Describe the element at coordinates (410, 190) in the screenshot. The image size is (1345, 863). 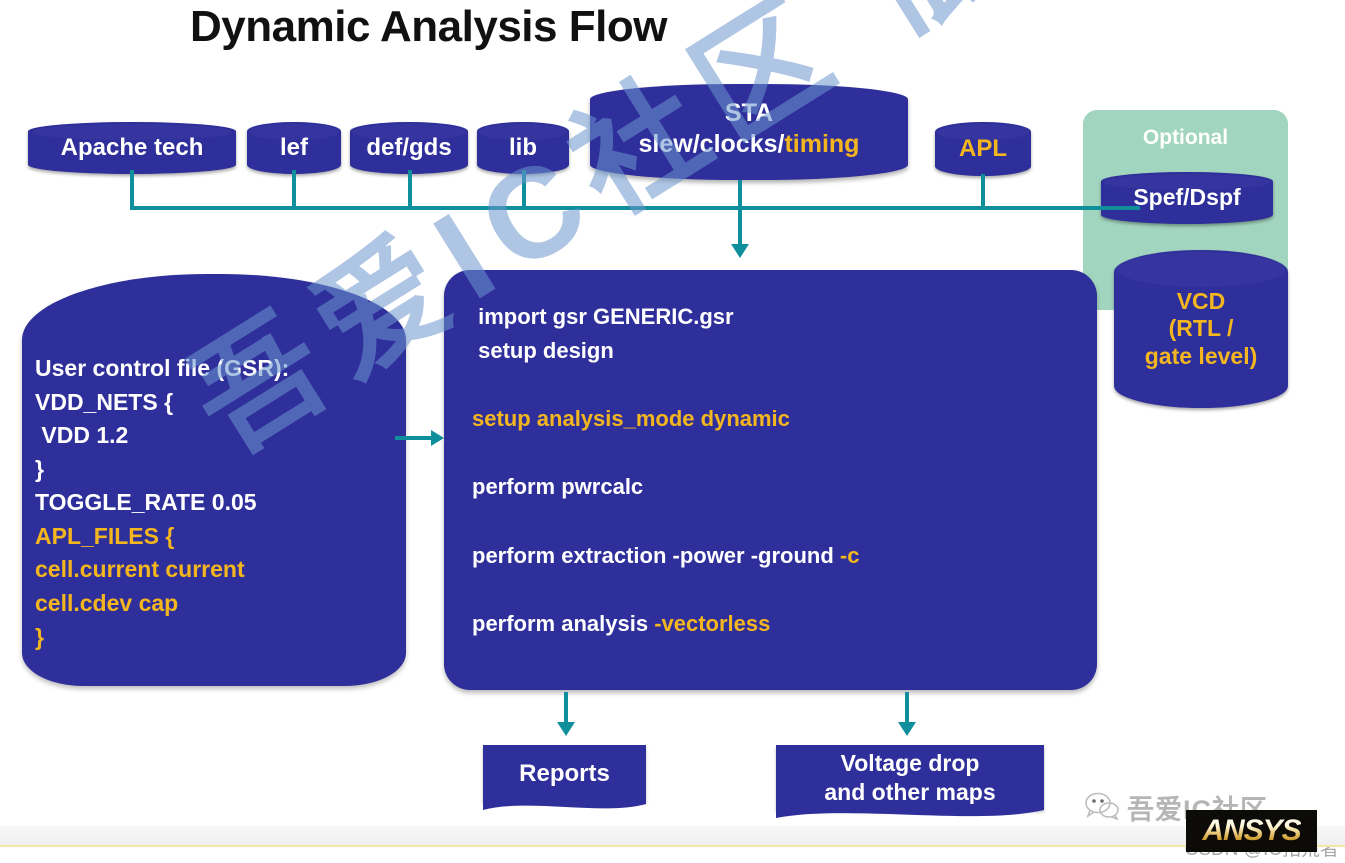
I see `connector-drop-defgds` at that location.